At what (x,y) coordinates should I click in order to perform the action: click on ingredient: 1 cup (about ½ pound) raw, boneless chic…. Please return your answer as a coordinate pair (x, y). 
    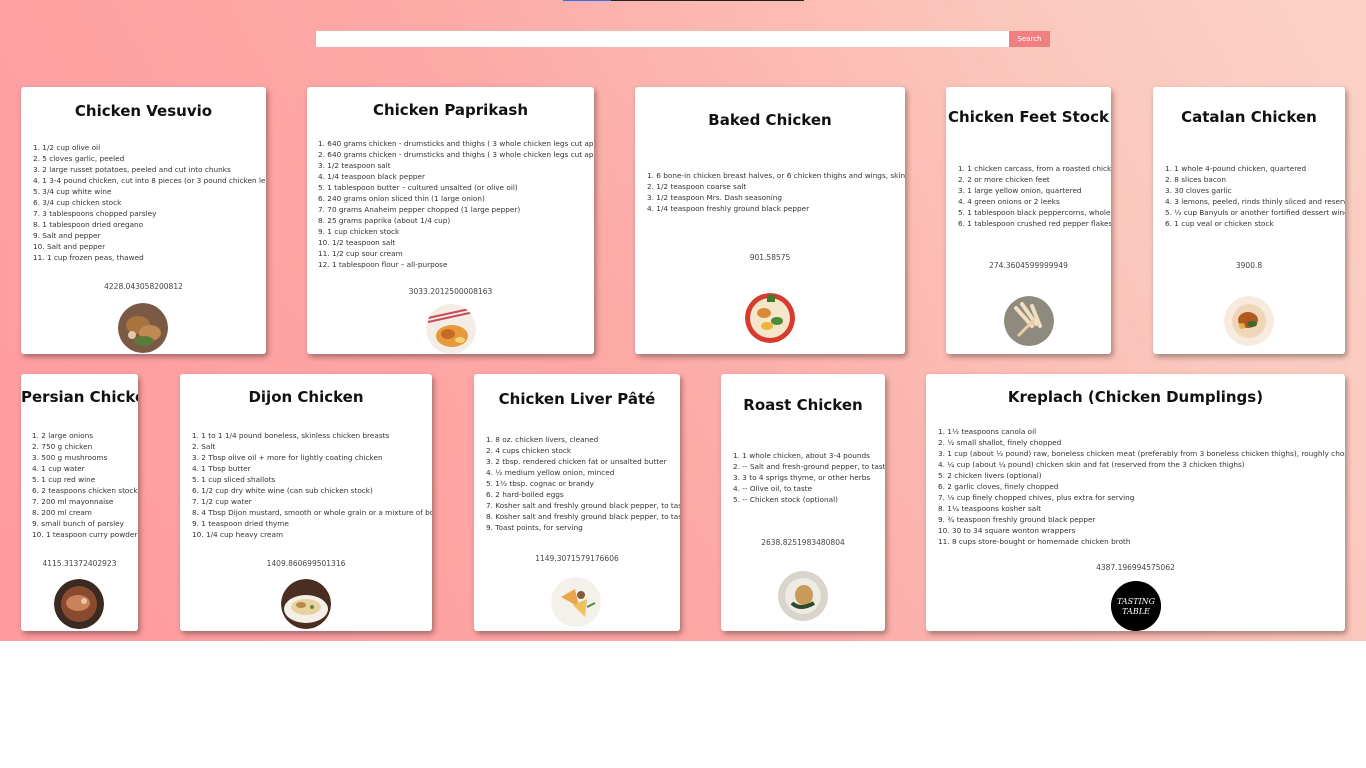
    Looking at the image, I should click on (1141, 453).